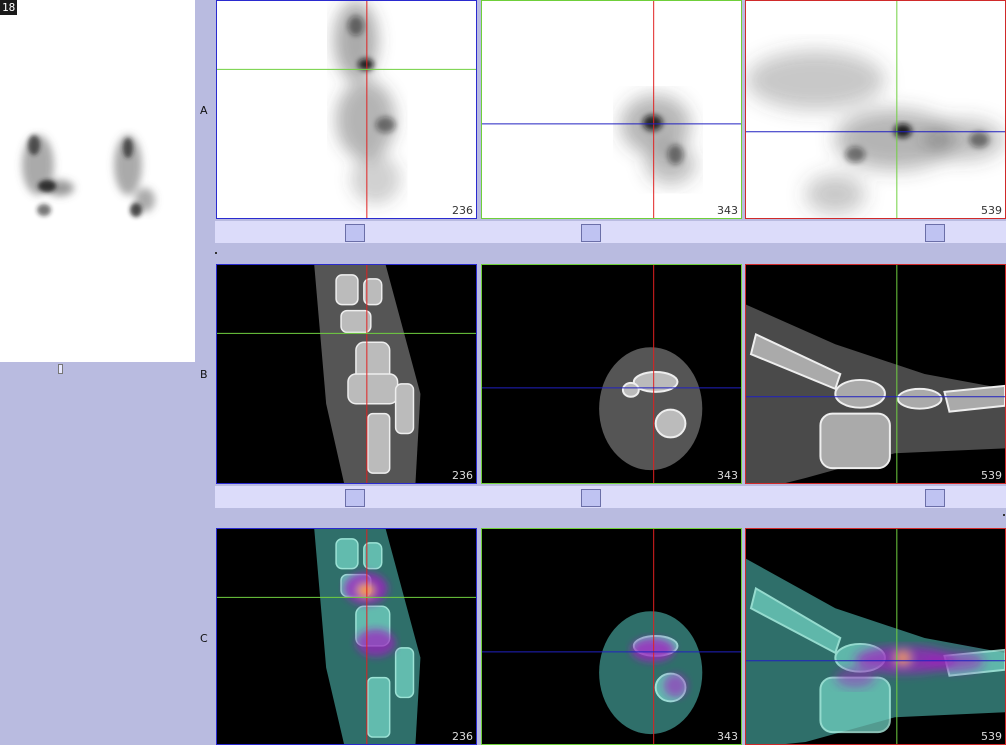 The image size is (1006, 745). Describe the element at coordinates (204, 110) in the screenshot. I see `row-label-a: A` at that location.